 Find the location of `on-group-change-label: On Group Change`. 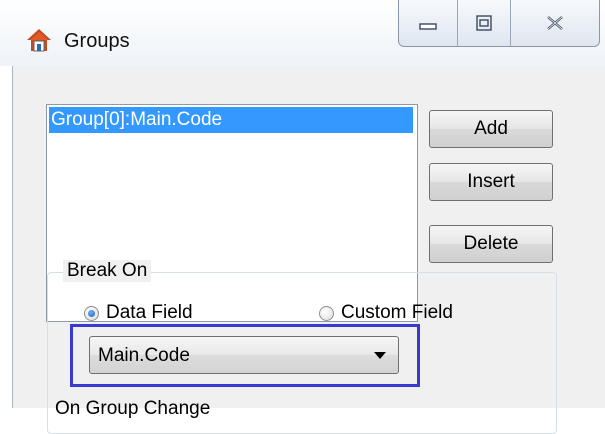

on-group-change-label: On Group Change is located at coordinates (133, 408).